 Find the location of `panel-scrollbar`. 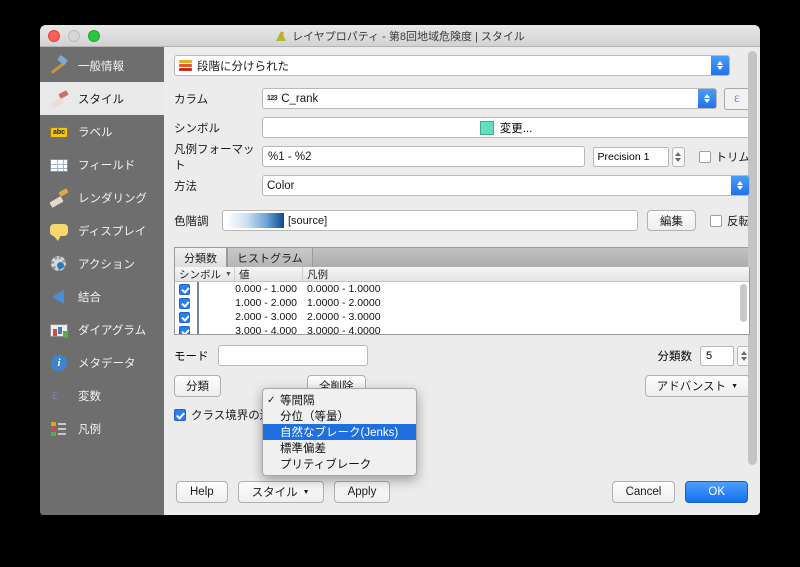

panel-scrollbar is located at coordinates (752, 258).